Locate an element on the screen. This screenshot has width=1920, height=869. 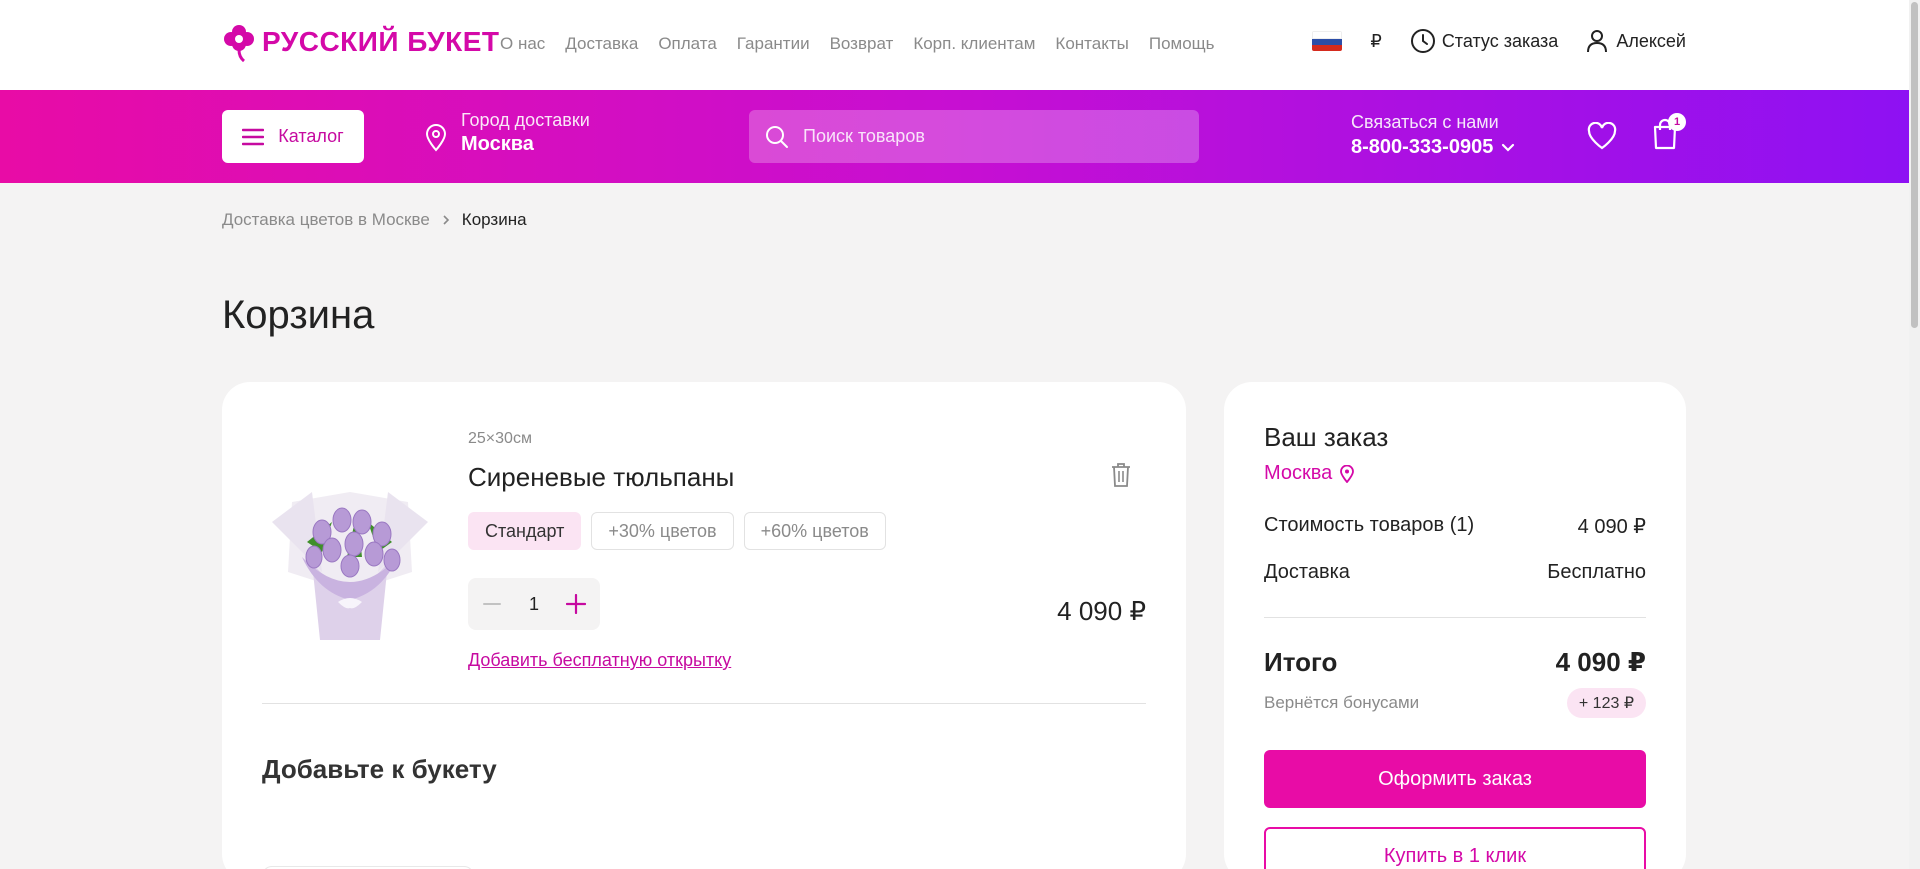
nav-returns: Возврат is located at coordinates (862, 44).